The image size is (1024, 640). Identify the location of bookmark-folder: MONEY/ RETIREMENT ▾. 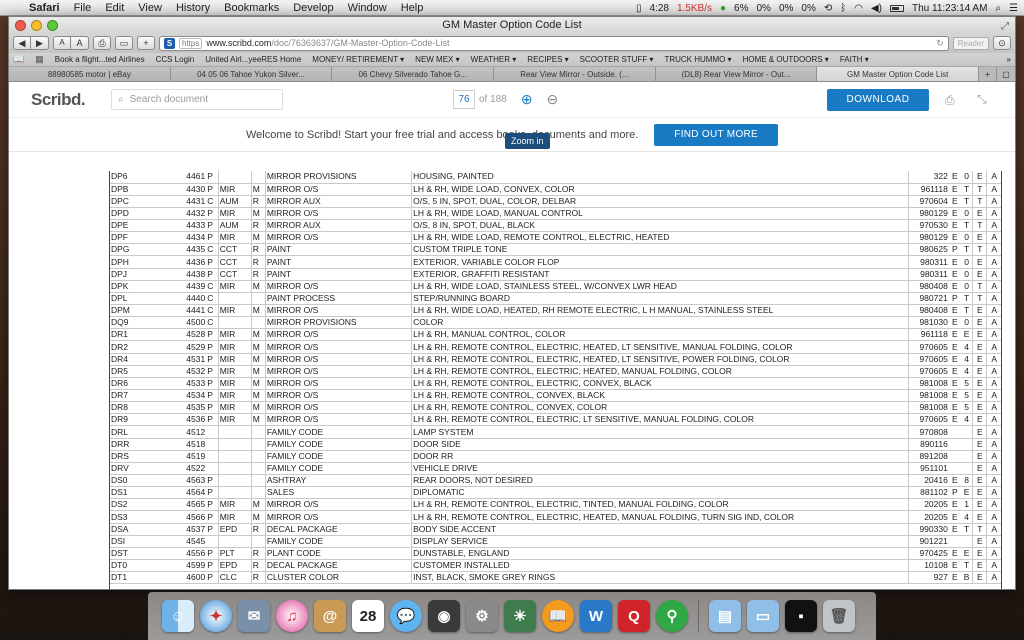
(358, 59).